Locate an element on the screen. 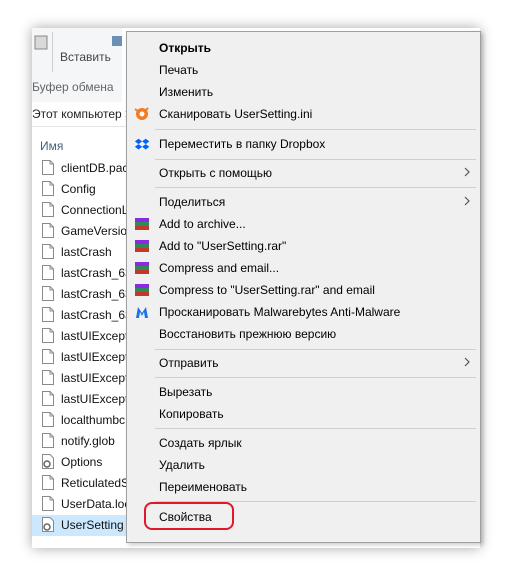 The height and width of the screenshot is (574, 512). column-header-name: Имя is located at coordinates (51, 146).